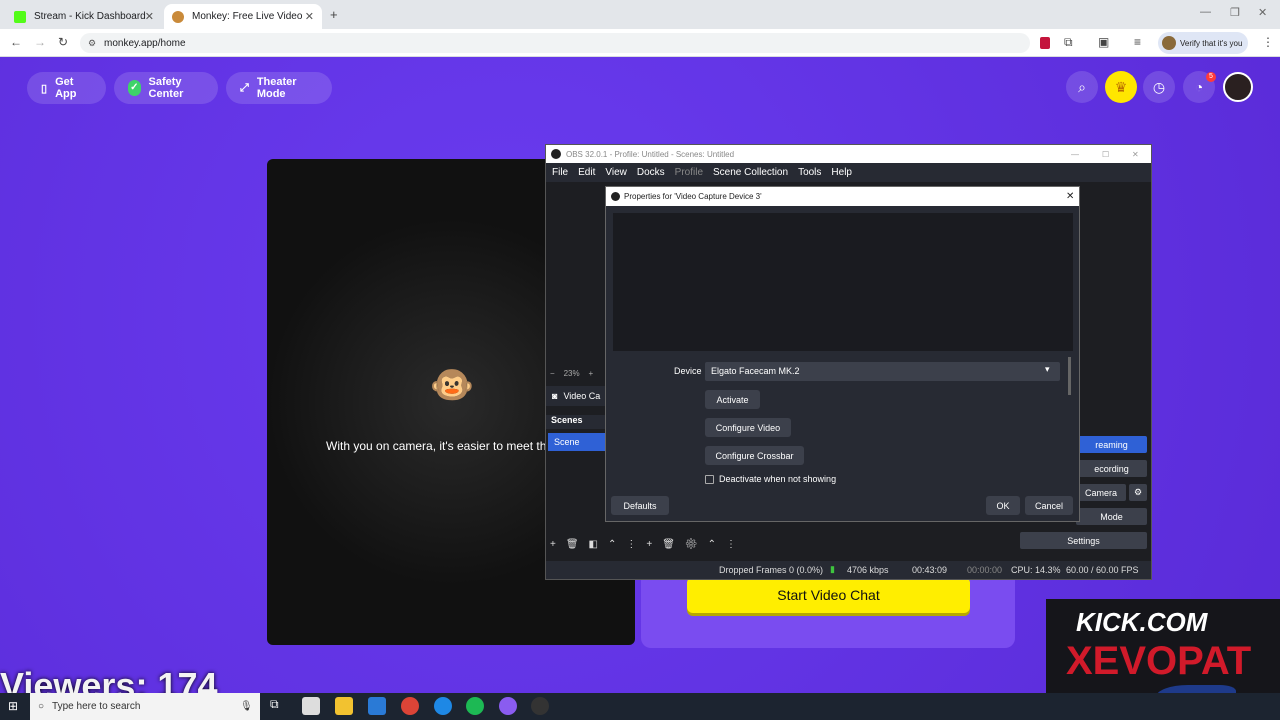 Image resolution: width=1280 pixels, height=720 pixels. I want to click on tab-kick-dashboard: Stream - Kick Dashboard ✕, so click(84, 16).